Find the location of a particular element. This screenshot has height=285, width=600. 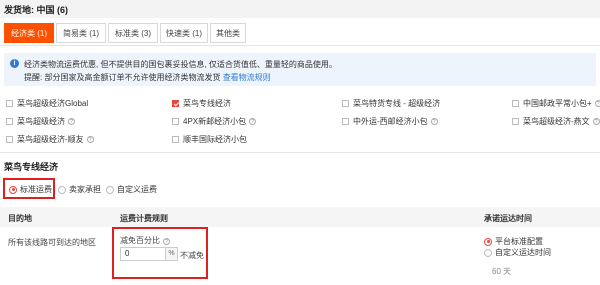

tab-standard: 标准类 (3) is located at coordinates (133, 33).